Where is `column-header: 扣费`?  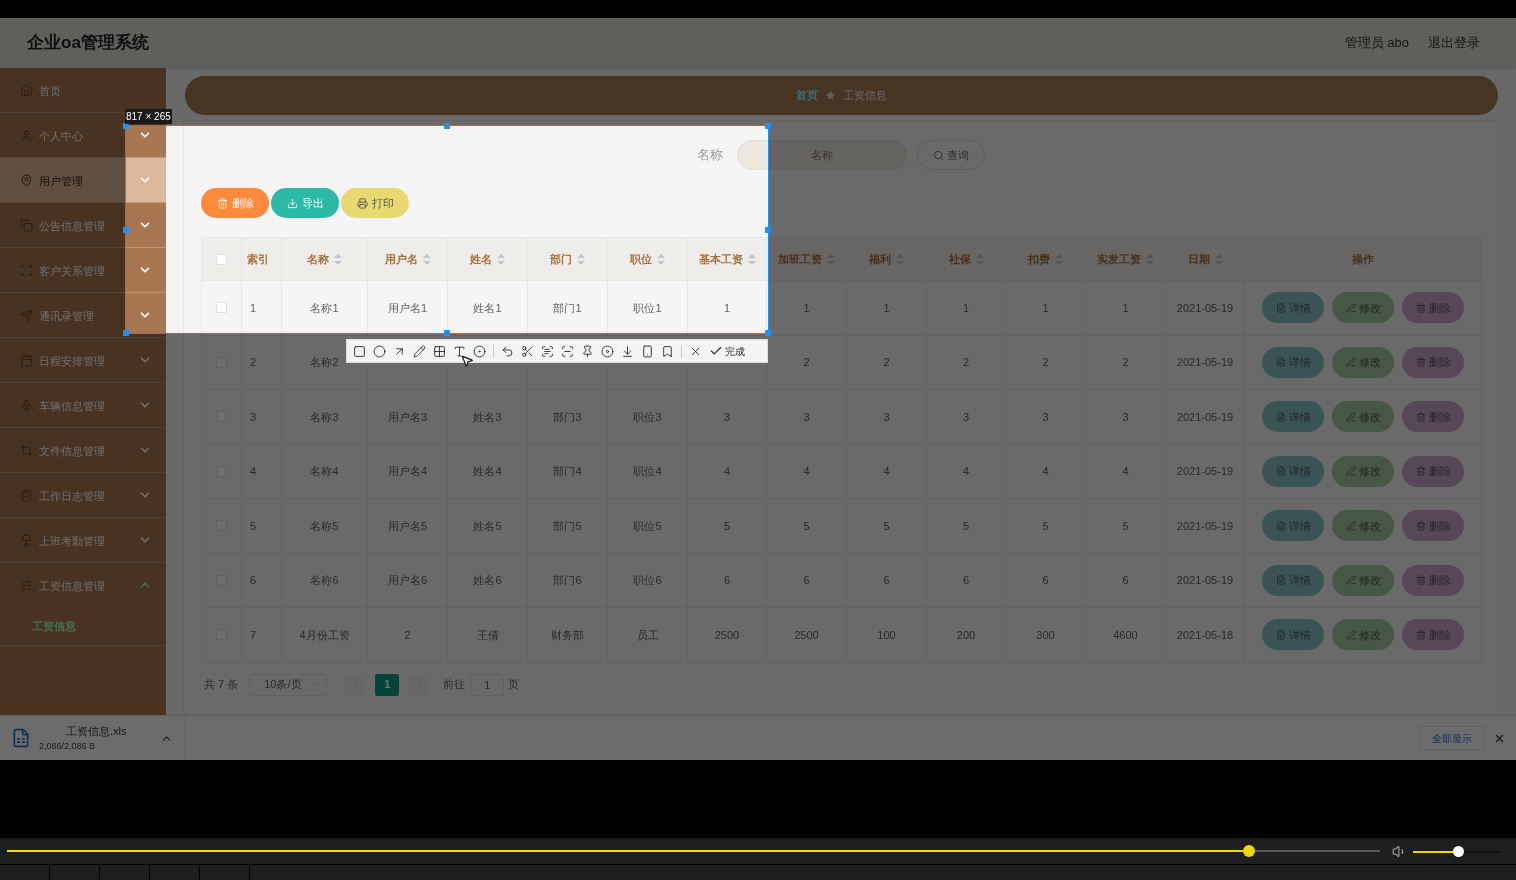
column-header: 扣费 is located at coordinates (1045, 259).